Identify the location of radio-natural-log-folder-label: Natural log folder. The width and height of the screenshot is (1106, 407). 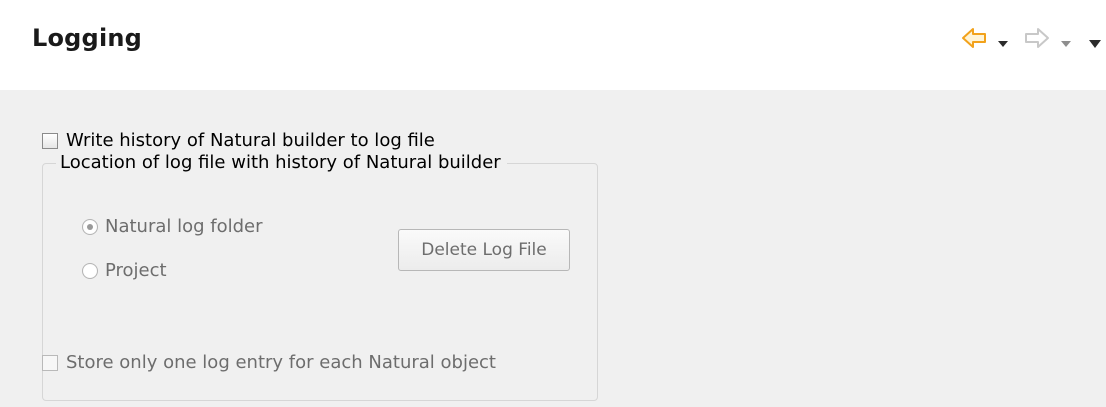
(184, 226).